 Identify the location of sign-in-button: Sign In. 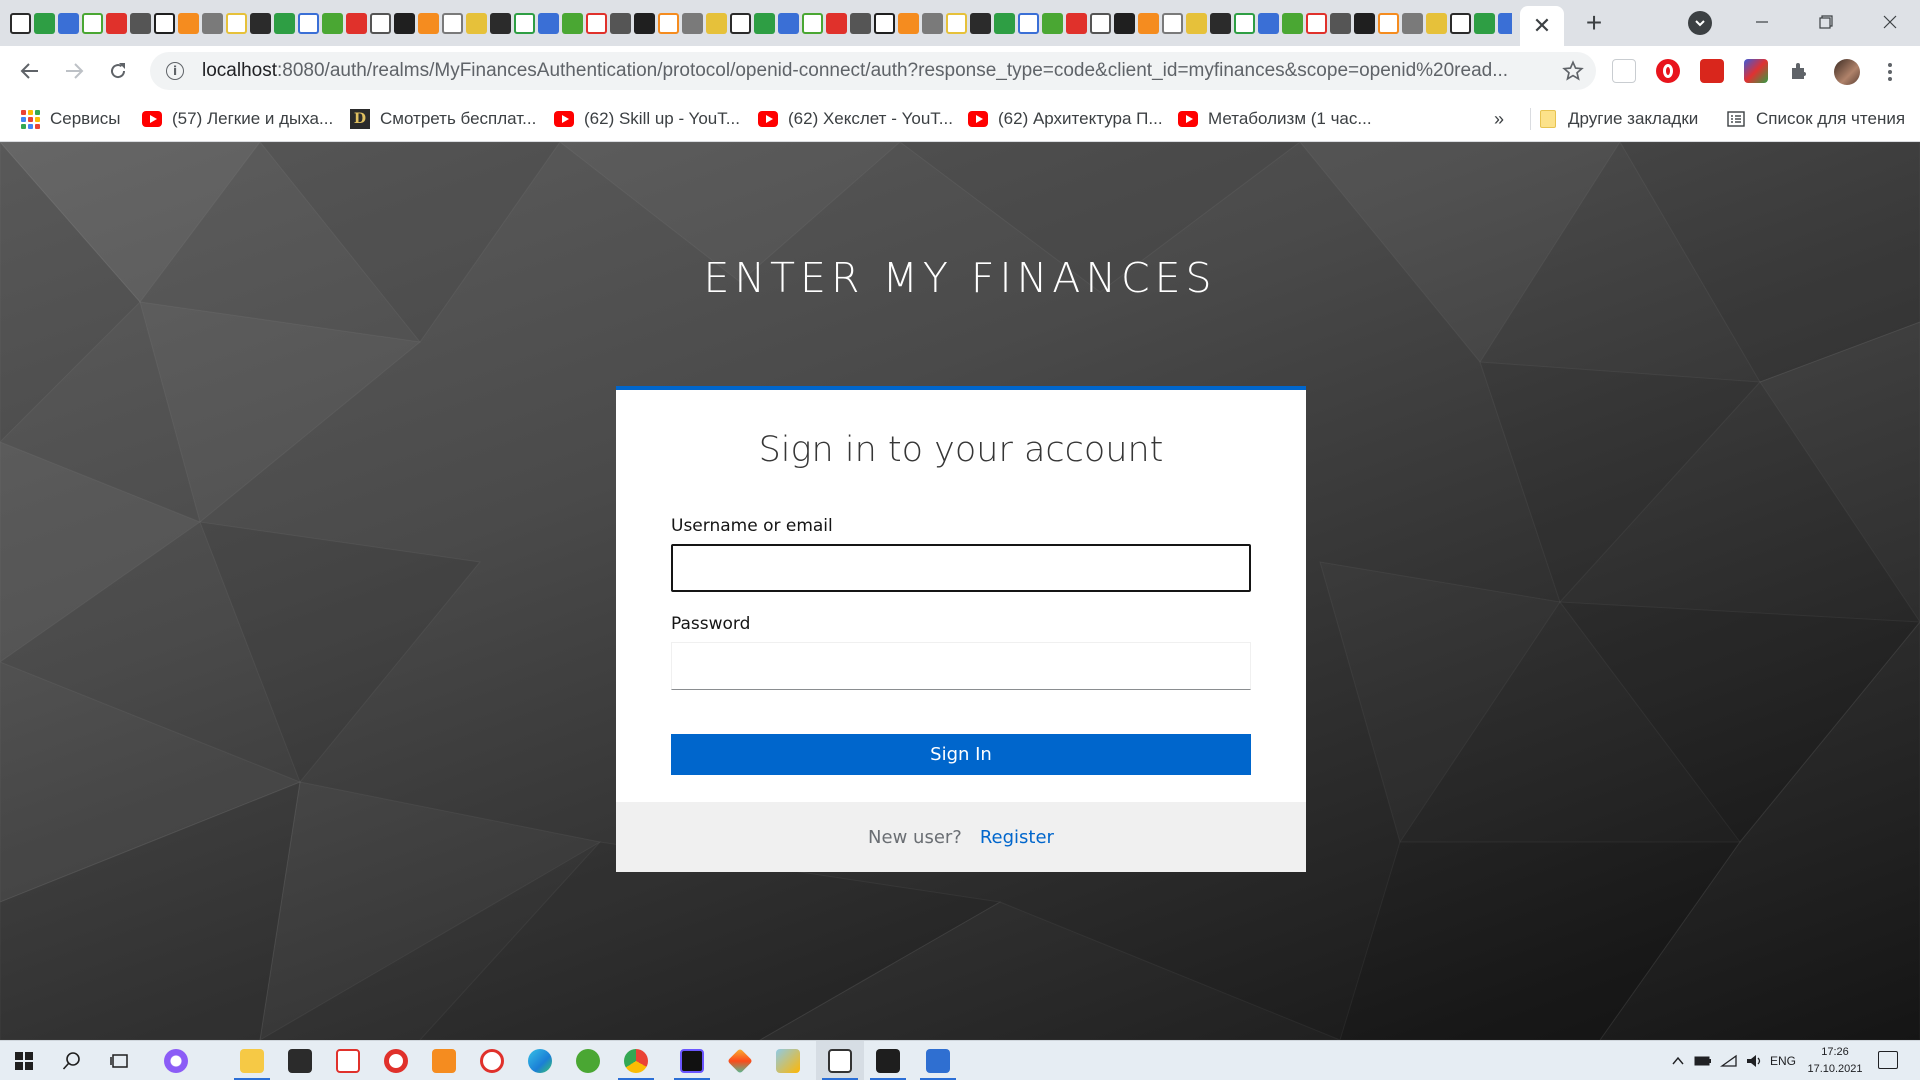
(961, 754).